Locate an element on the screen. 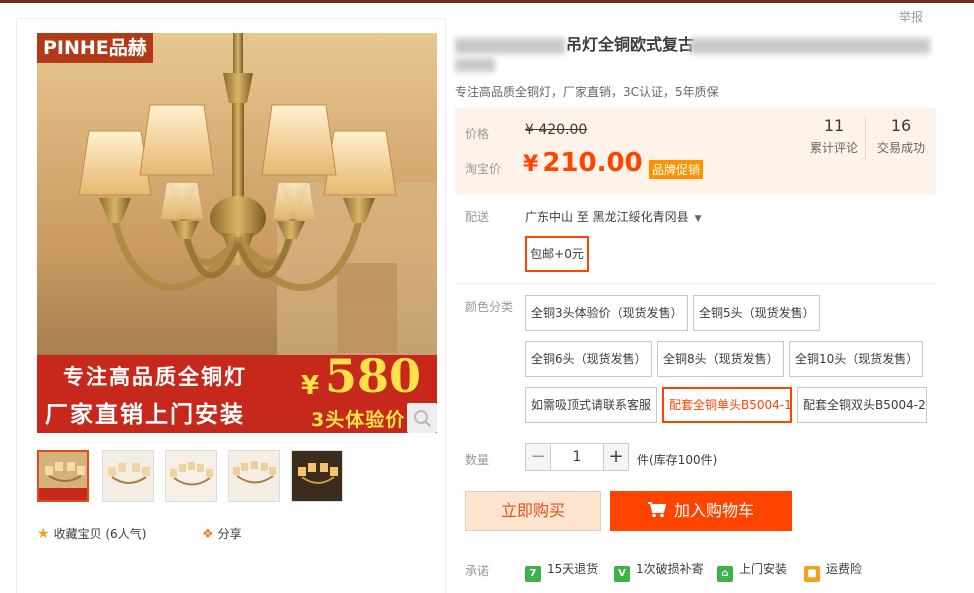  stat-divider is located at coordinates (865, 138).